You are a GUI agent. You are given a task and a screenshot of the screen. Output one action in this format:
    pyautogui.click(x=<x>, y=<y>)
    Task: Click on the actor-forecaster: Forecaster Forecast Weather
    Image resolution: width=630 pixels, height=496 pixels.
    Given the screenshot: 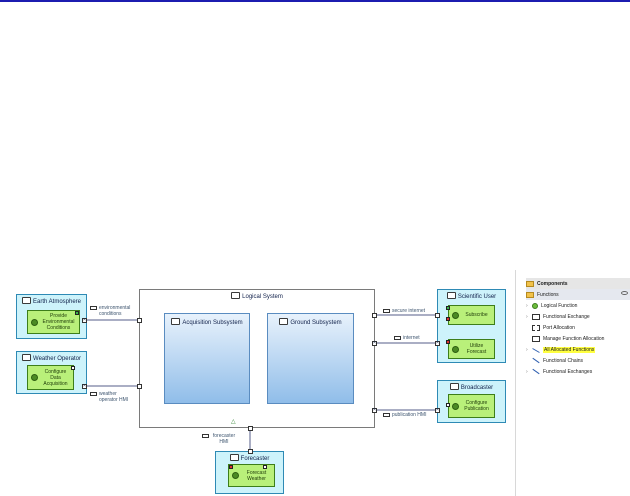 What is the action you would take?
    pyautogui.click(x=249, y=472)
    